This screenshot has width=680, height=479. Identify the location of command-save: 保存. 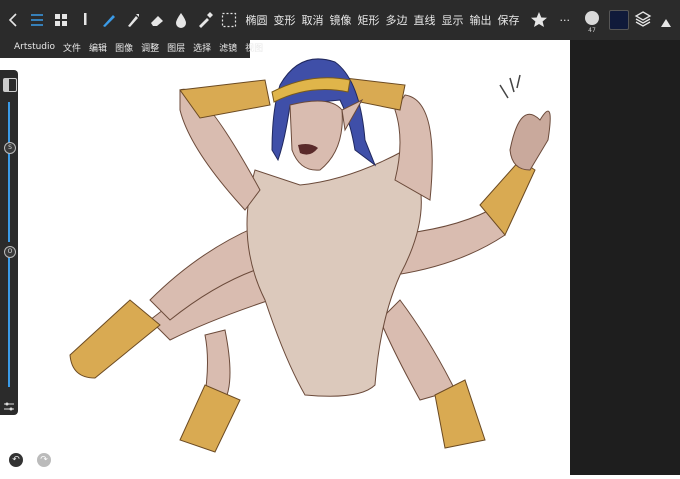
(509, 20).